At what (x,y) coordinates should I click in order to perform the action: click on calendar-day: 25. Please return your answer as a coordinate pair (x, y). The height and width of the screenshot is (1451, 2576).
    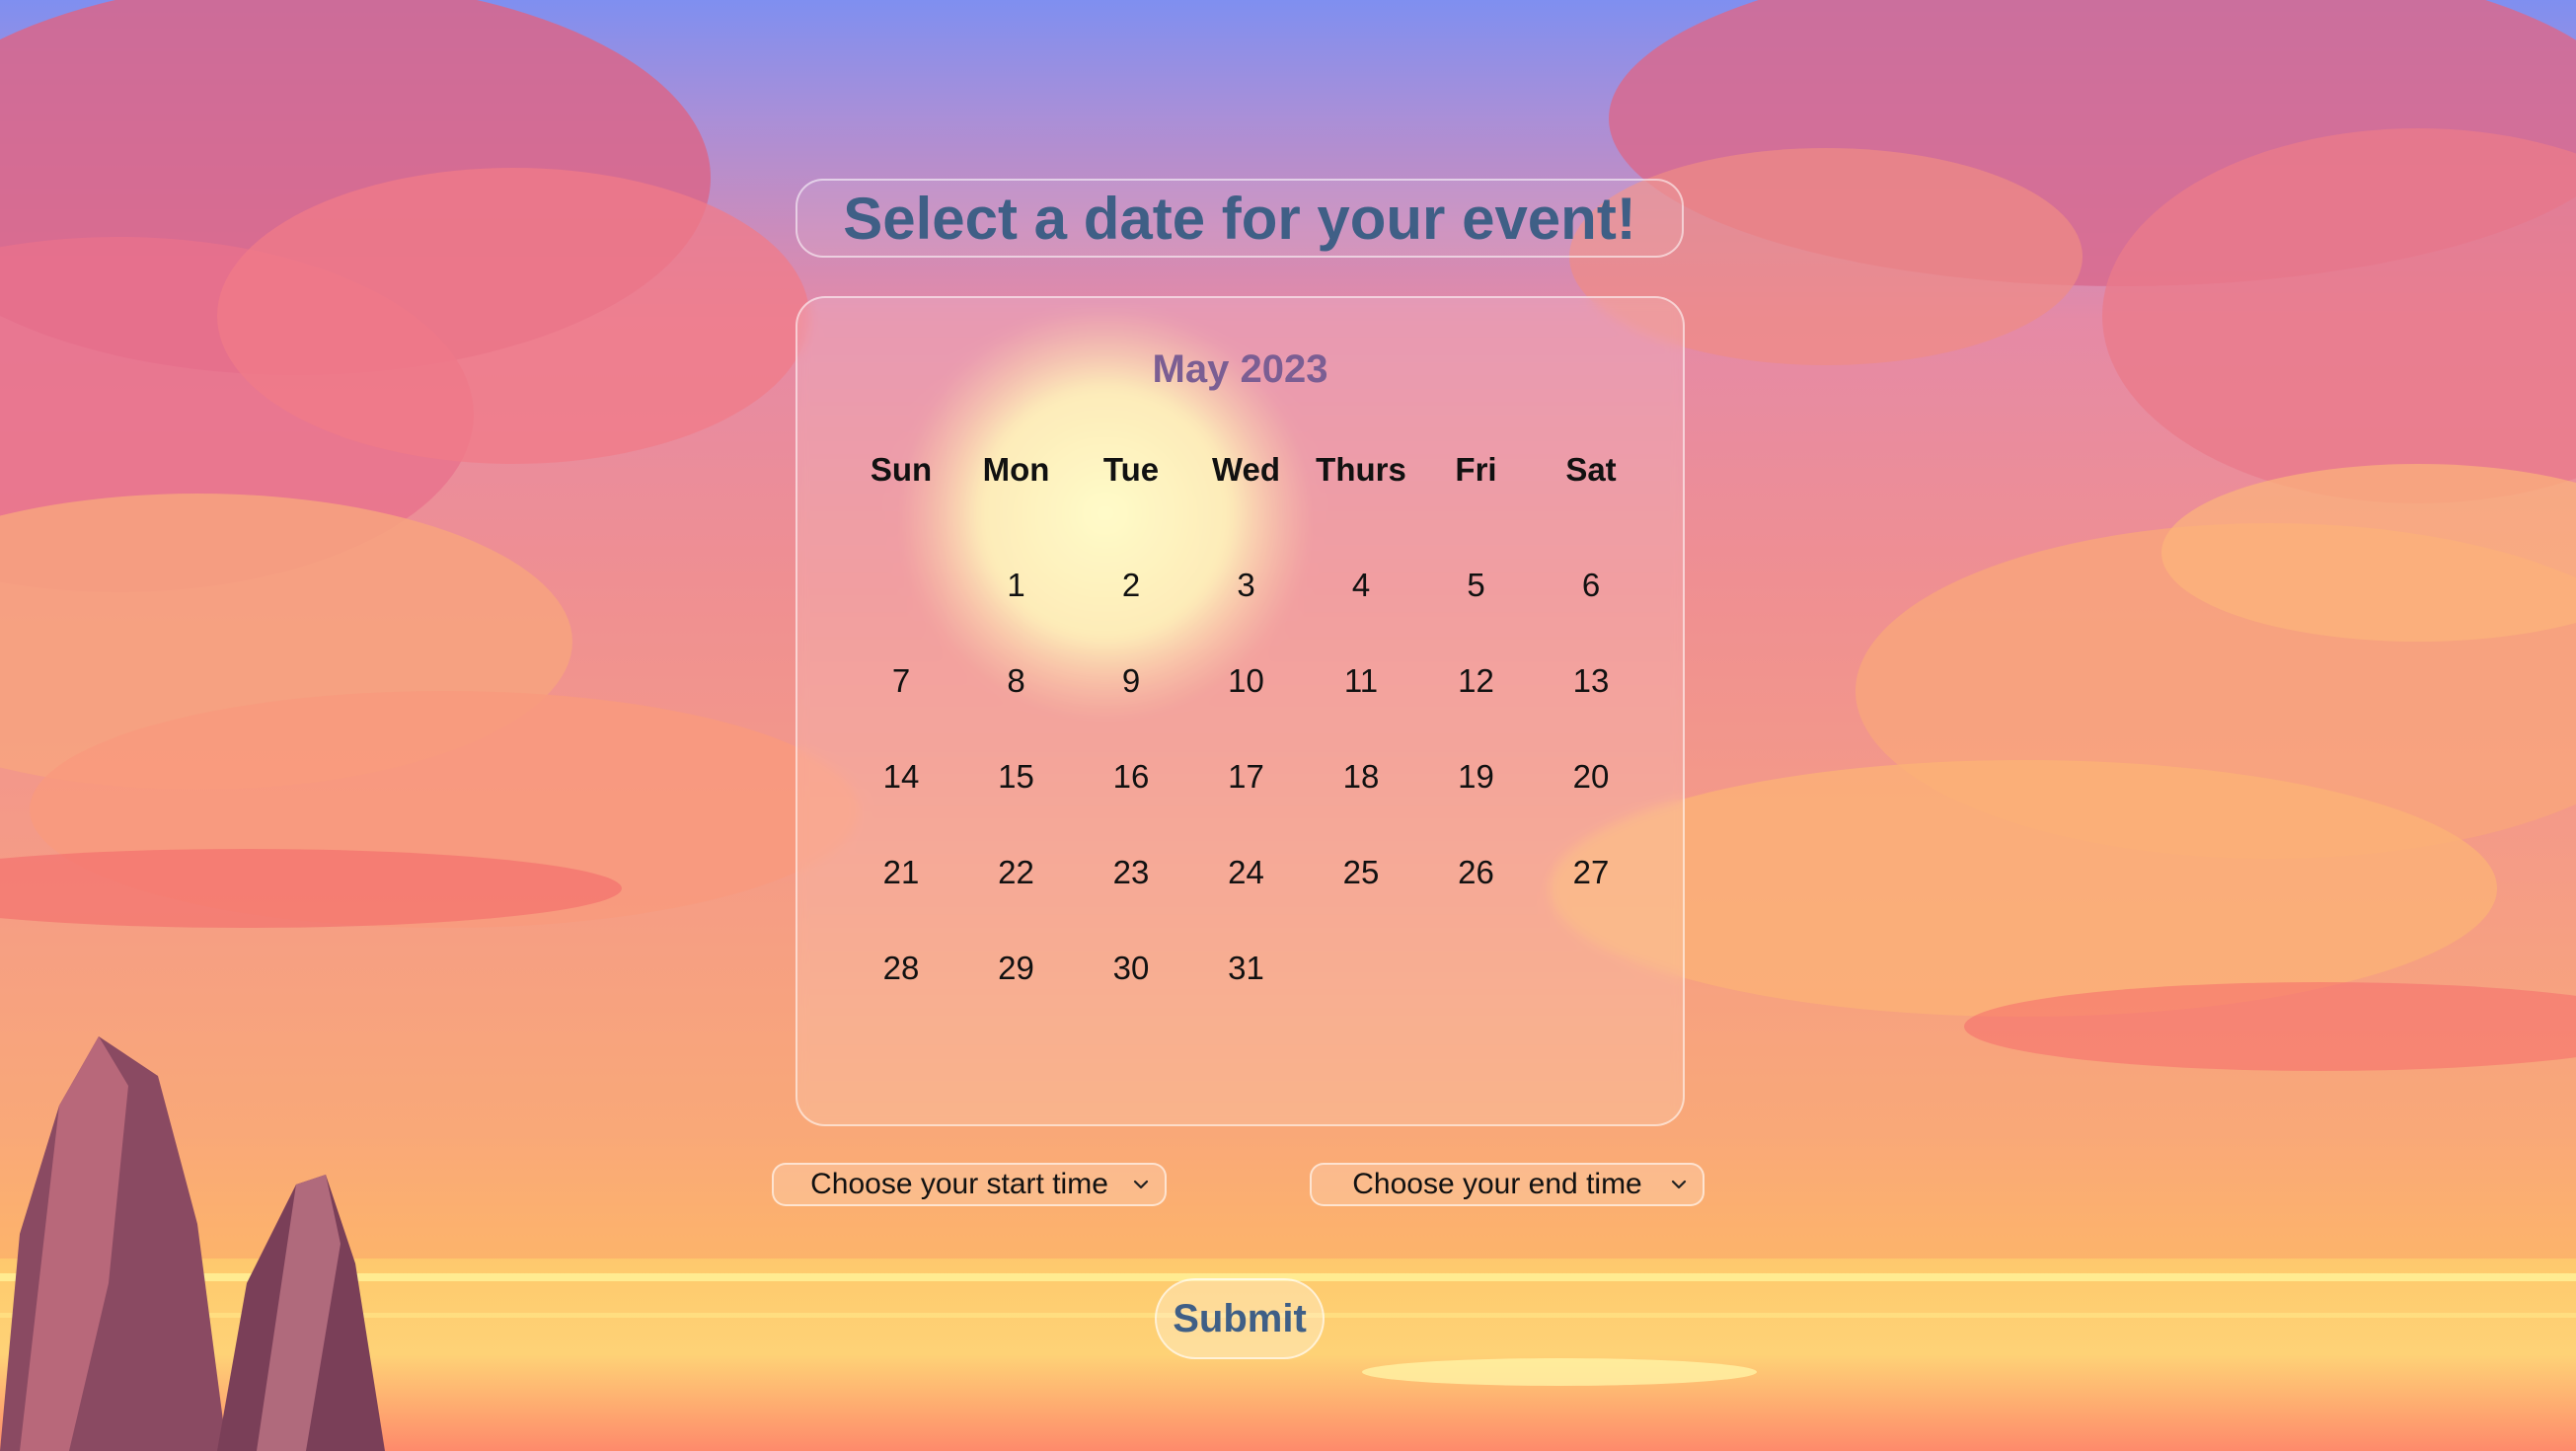
    Looking at the image, I should click on (1361, 872).